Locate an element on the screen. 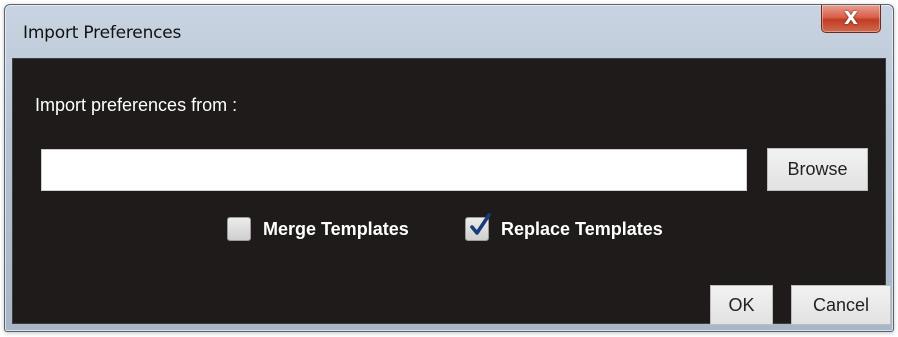 This screenshot has width=898, height=337. checkmark-icon is located at coordinates (480, 224).